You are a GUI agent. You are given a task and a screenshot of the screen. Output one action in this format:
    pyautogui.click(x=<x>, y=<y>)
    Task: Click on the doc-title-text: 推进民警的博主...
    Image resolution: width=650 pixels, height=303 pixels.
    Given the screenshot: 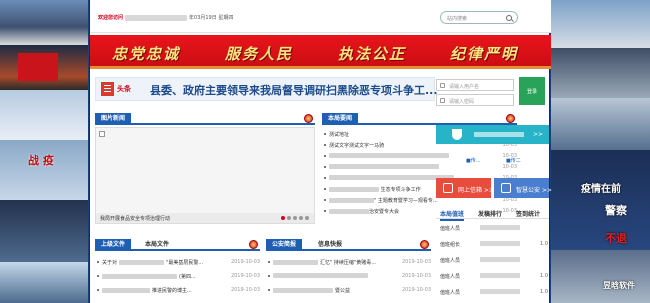 What is the action you would take?
    pyautogui.click(x=172, y=291)
    